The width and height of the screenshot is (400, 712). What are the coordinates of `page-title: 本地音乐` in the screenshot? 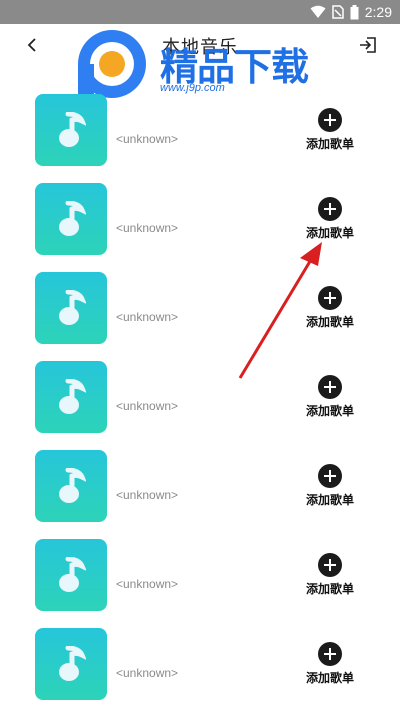 It's located at (200, 47).